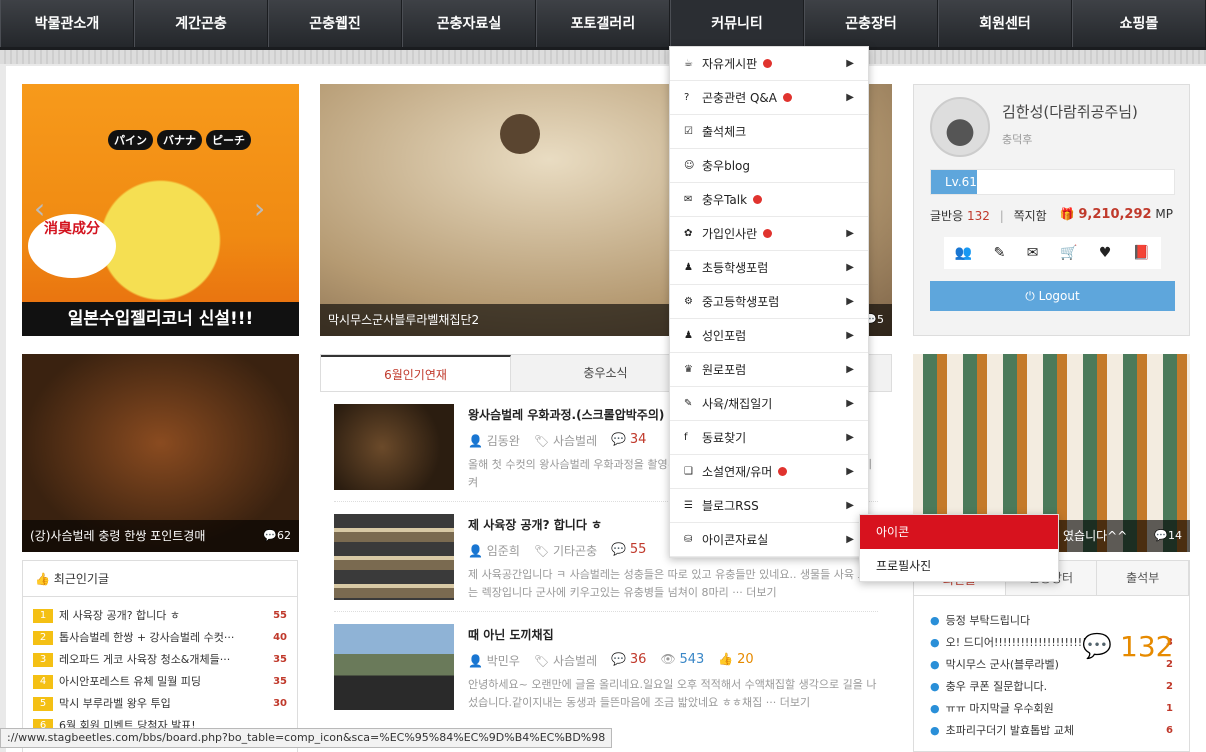 The height and width of the screenshot is (752, 1206). I want to click on dropdown-item: f 동료찾기 ▶, so click(769, 438).